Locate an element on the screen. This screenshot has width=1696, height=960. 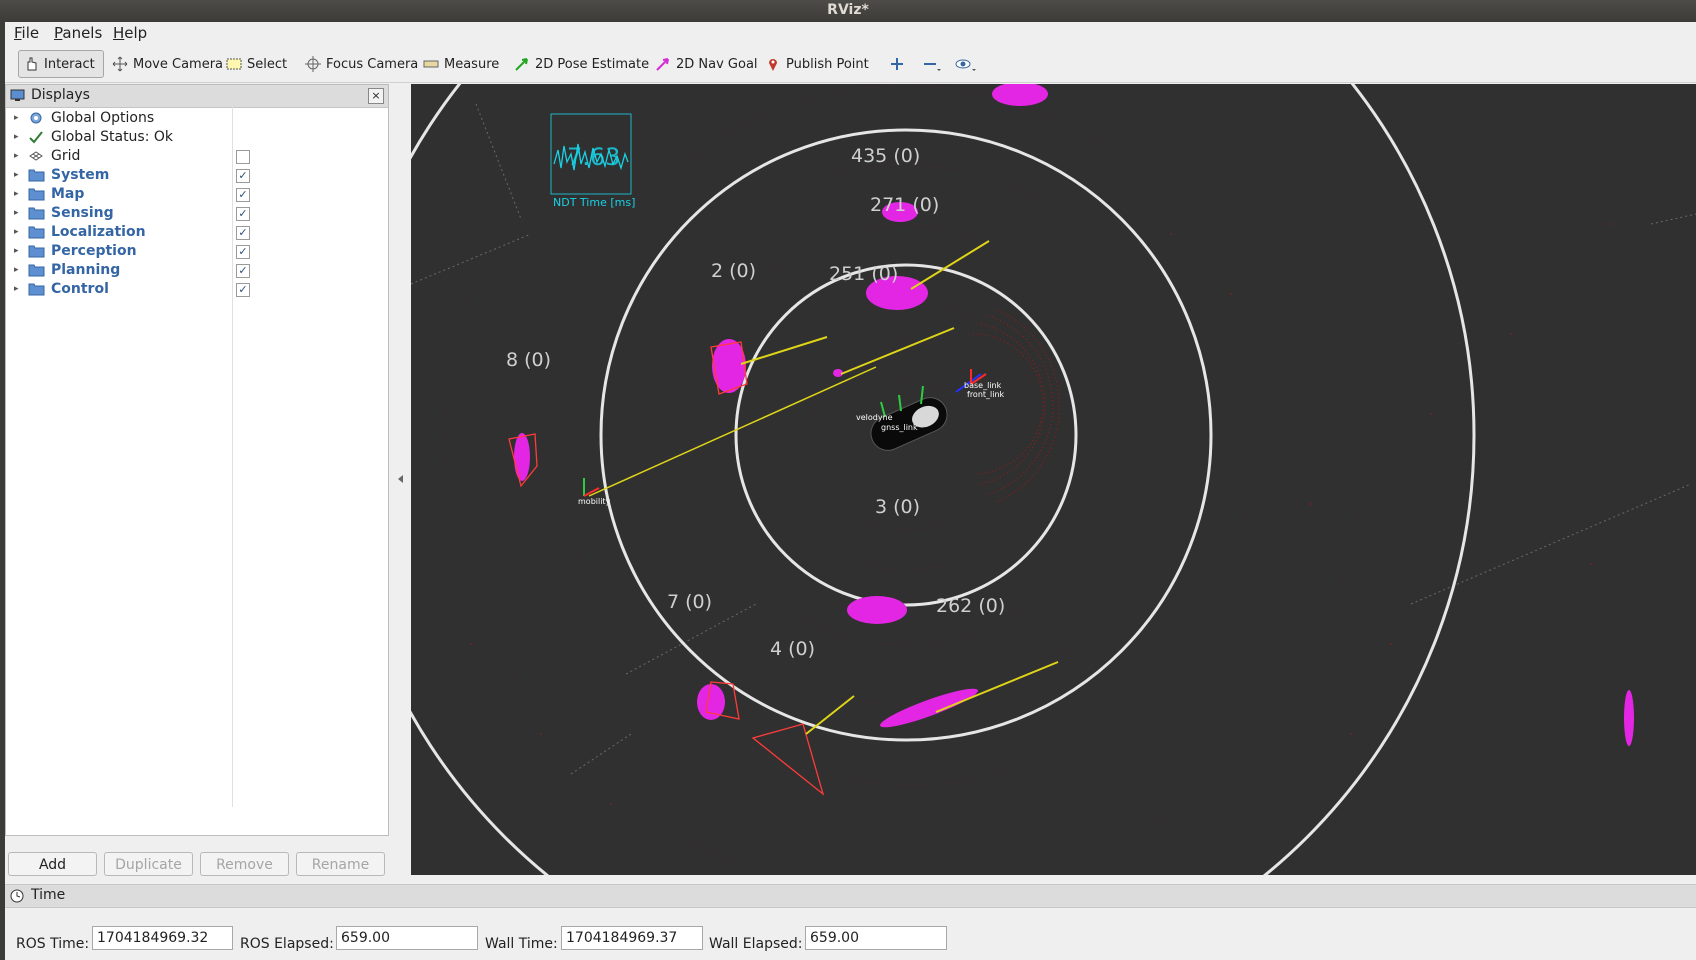
add-tool-button is located at coordinates (897, 64).